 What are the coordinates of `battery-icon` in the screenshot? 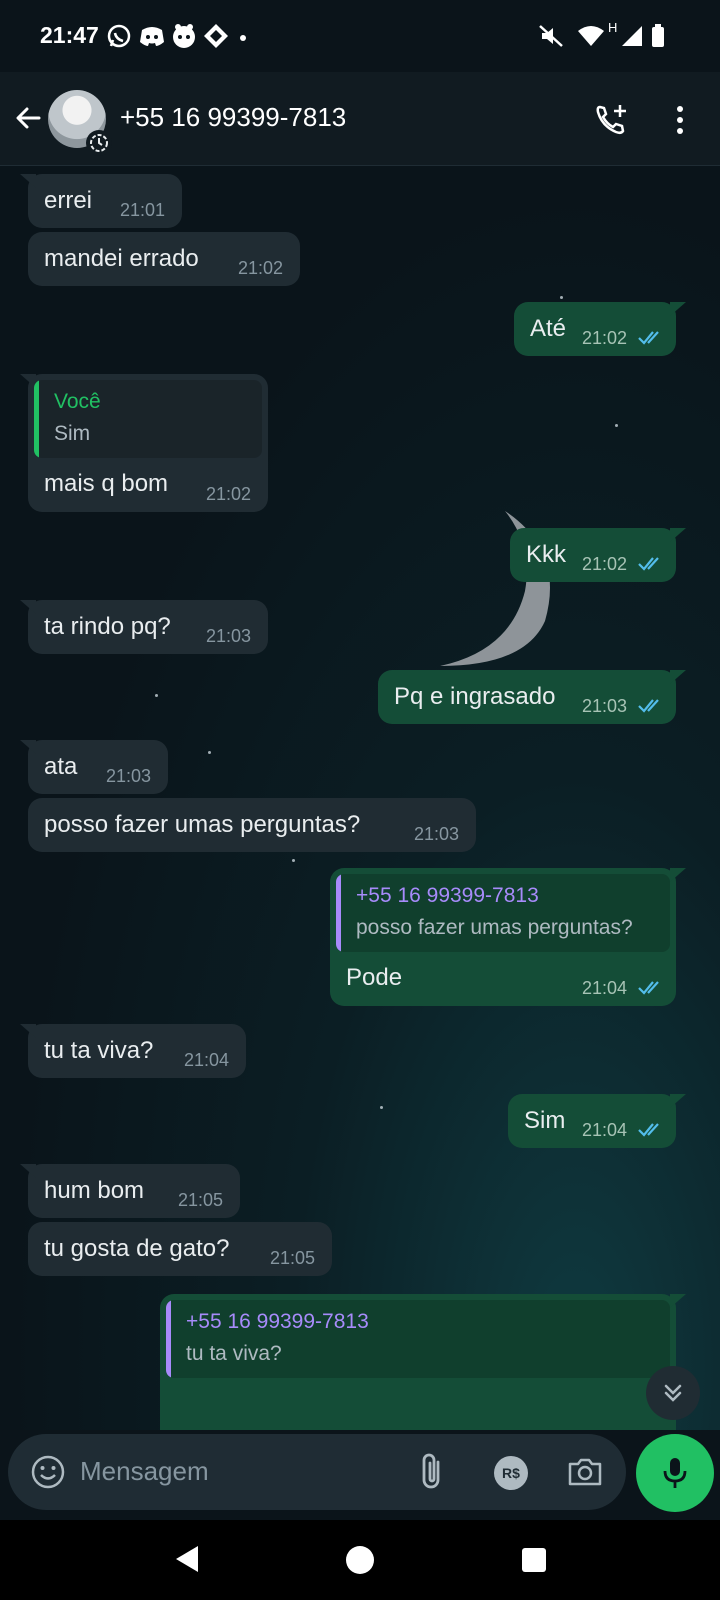 It's located at (658, 35).